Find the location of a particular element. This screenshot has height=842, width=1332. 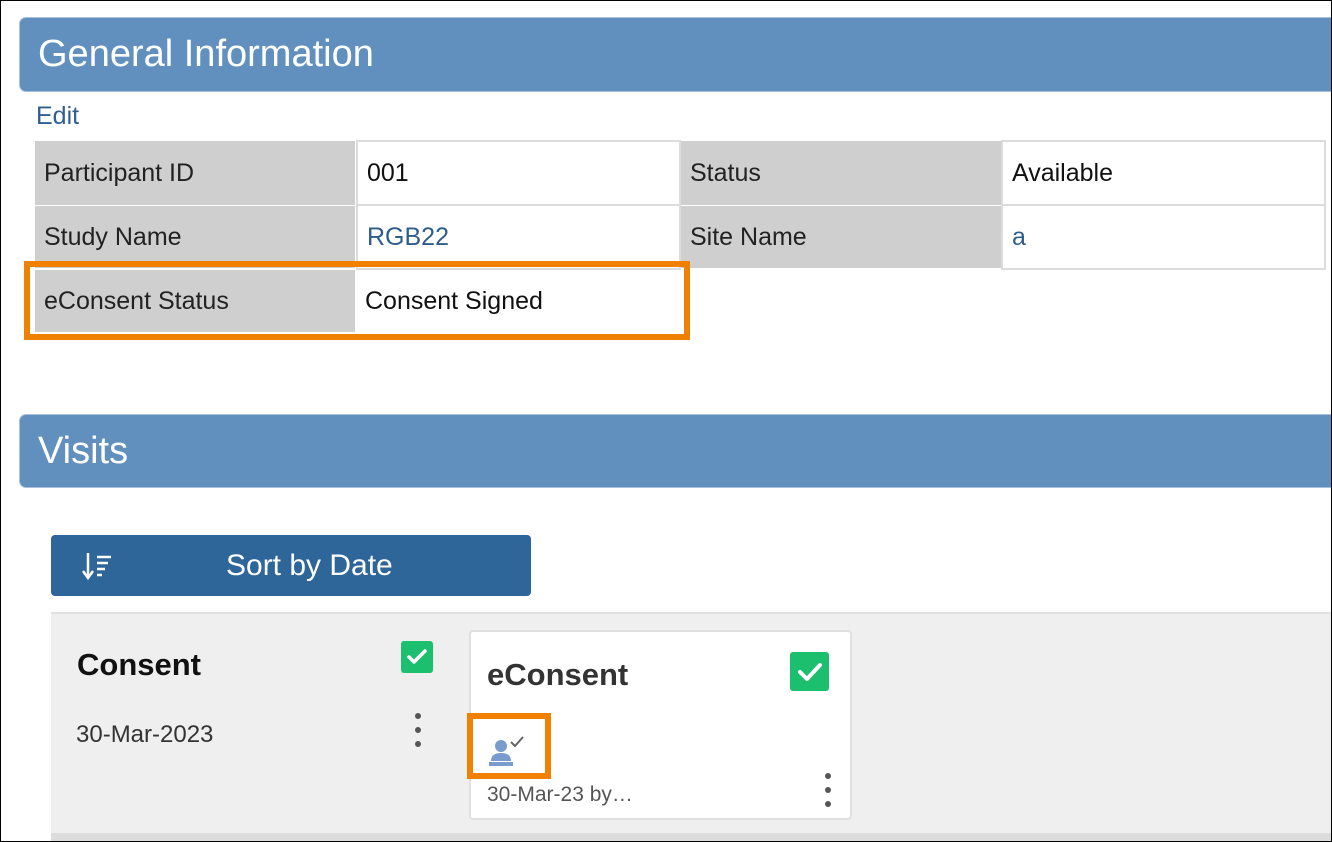

sort-by-date-button: Sort by Date is located at coordinates (291, 565).